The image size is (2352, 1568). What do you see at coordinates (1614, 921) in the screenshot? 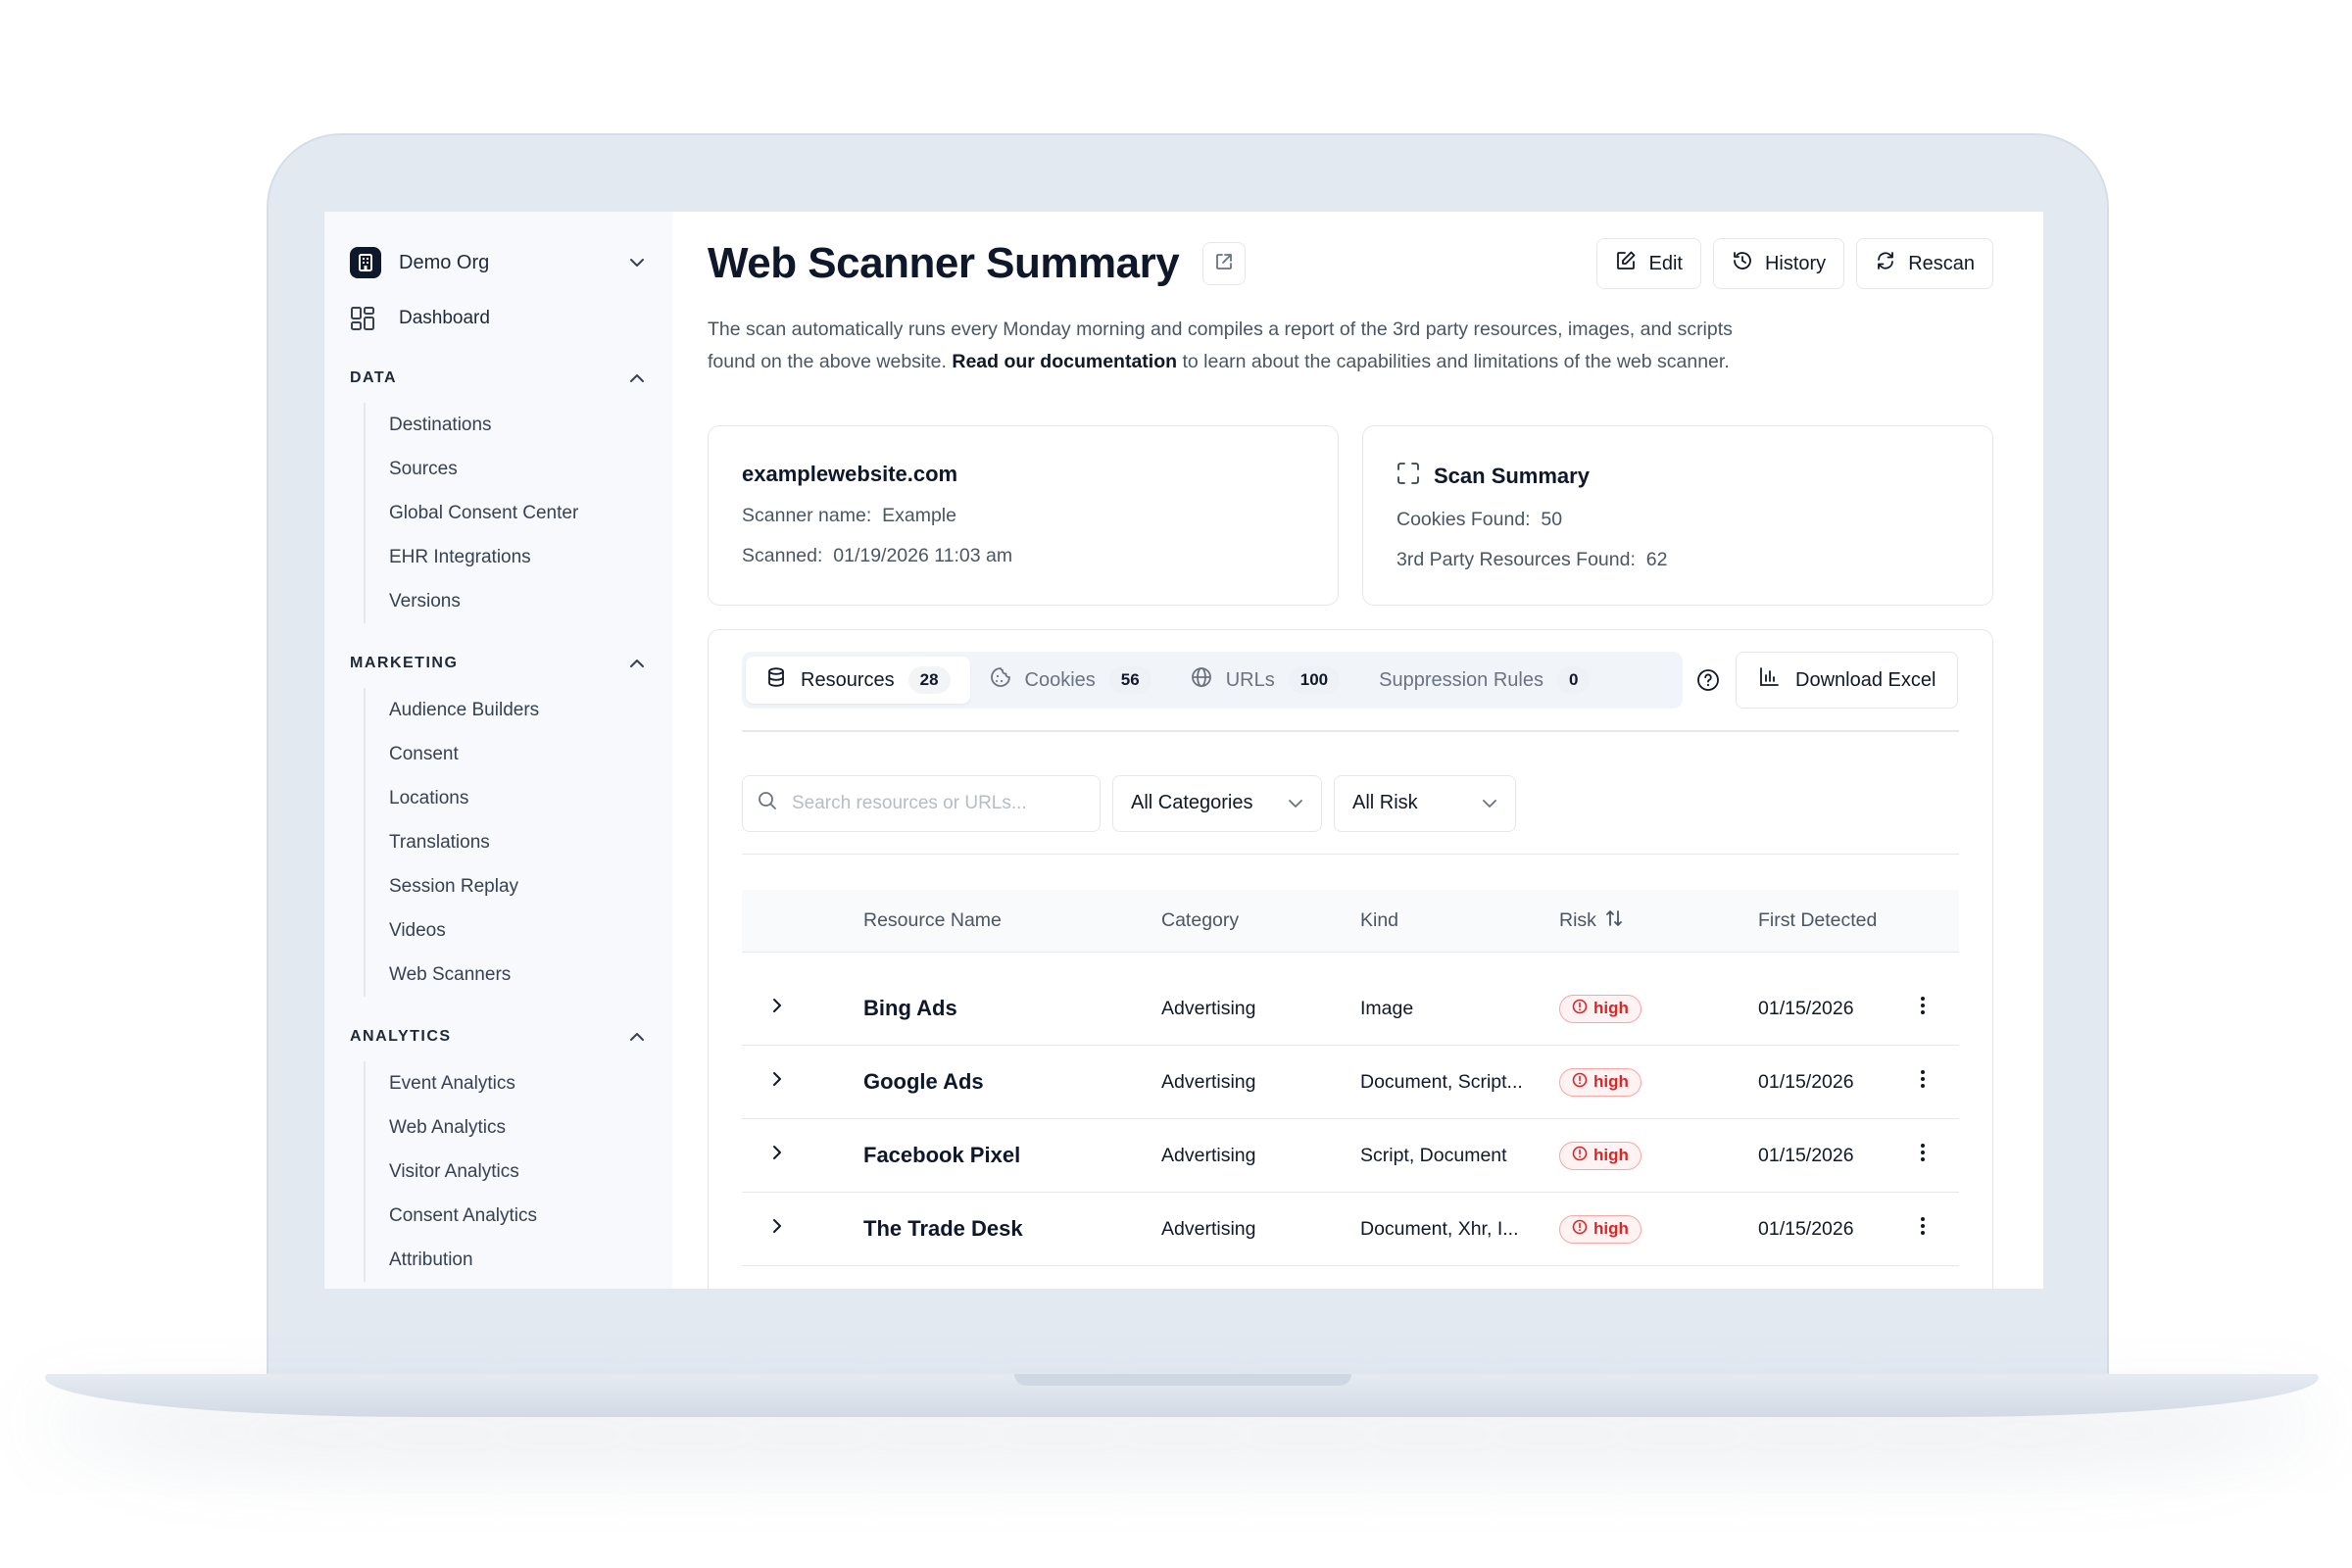
I see `sort-icon` at bounding box center [1614, 921].